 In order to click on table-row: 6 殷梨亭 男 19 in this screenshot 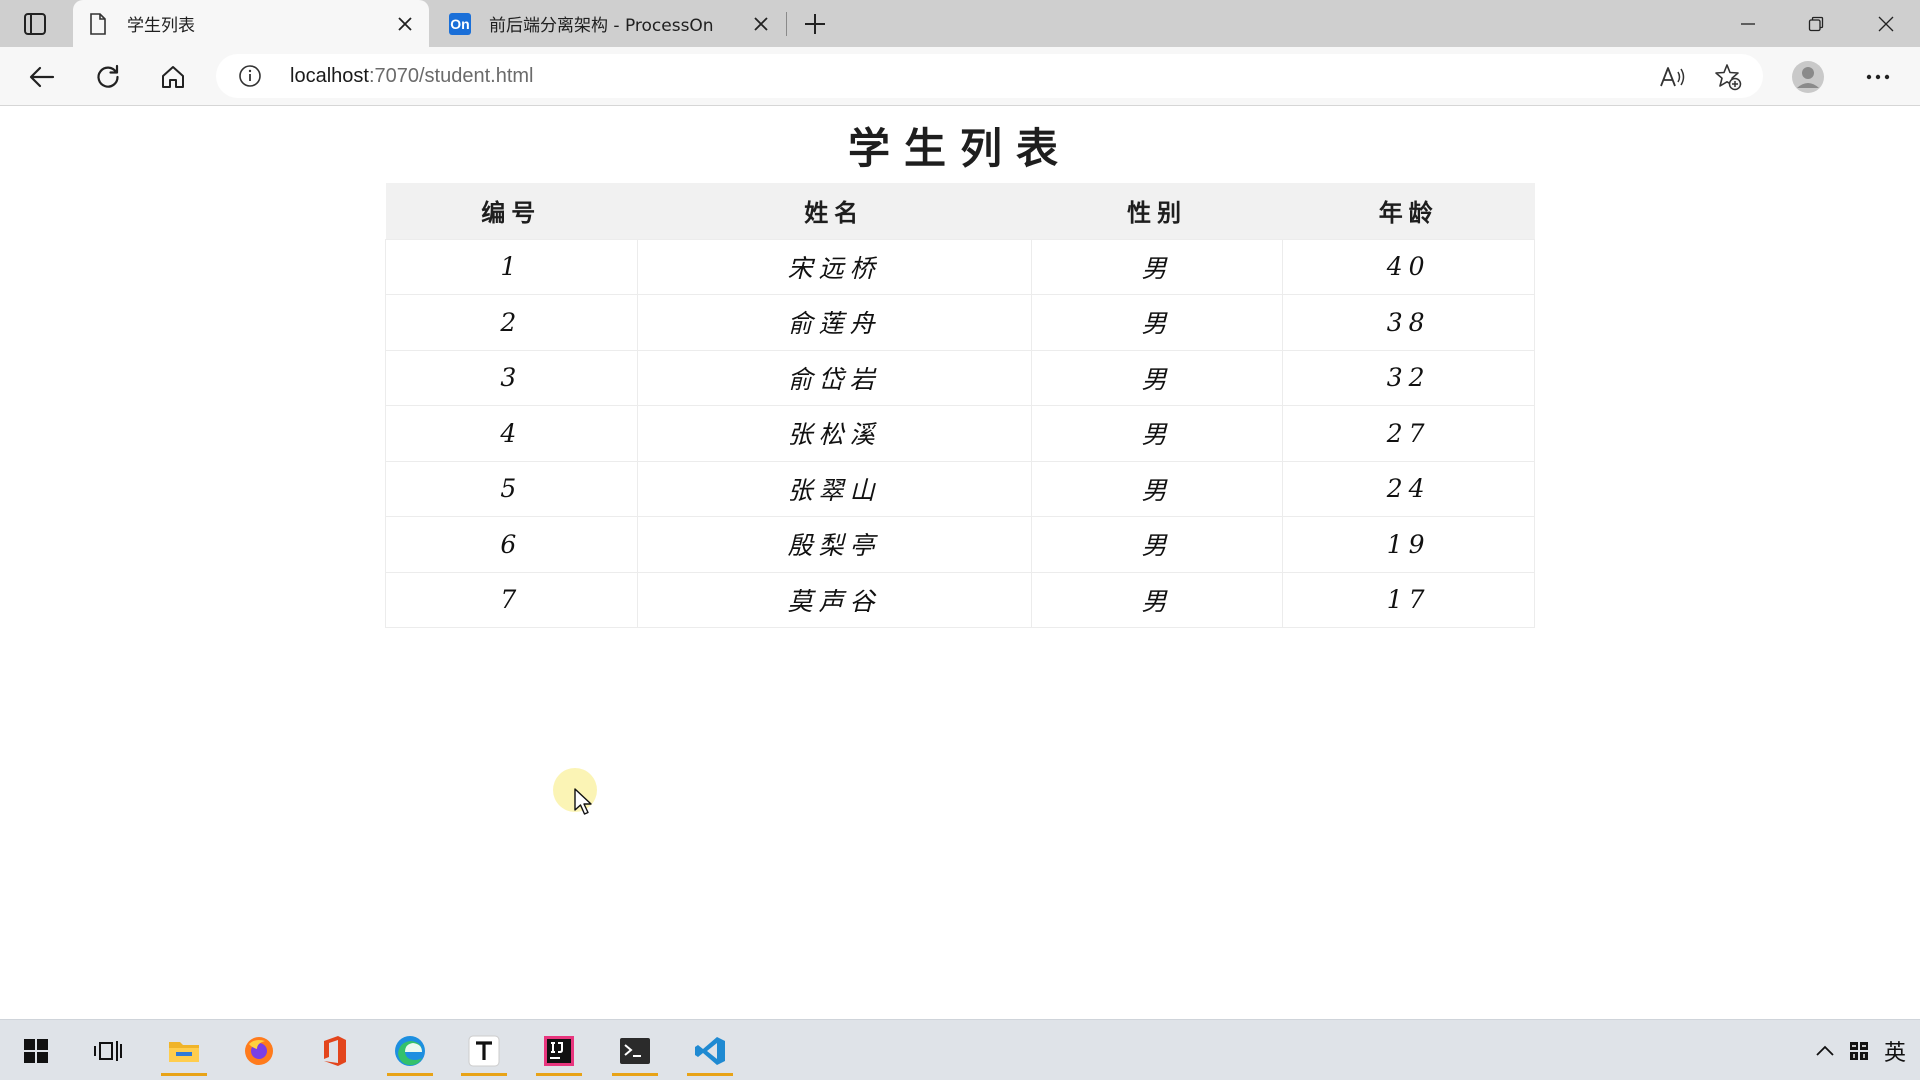, I will do `click(960, 544)`.